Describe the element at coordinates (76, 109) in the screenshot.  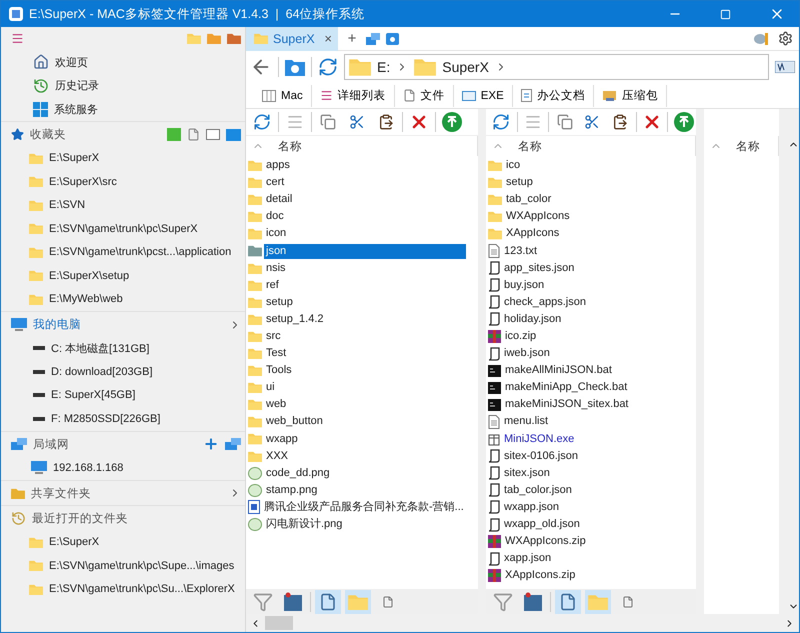
I see `sidebar-item: 系统服务` at that location.